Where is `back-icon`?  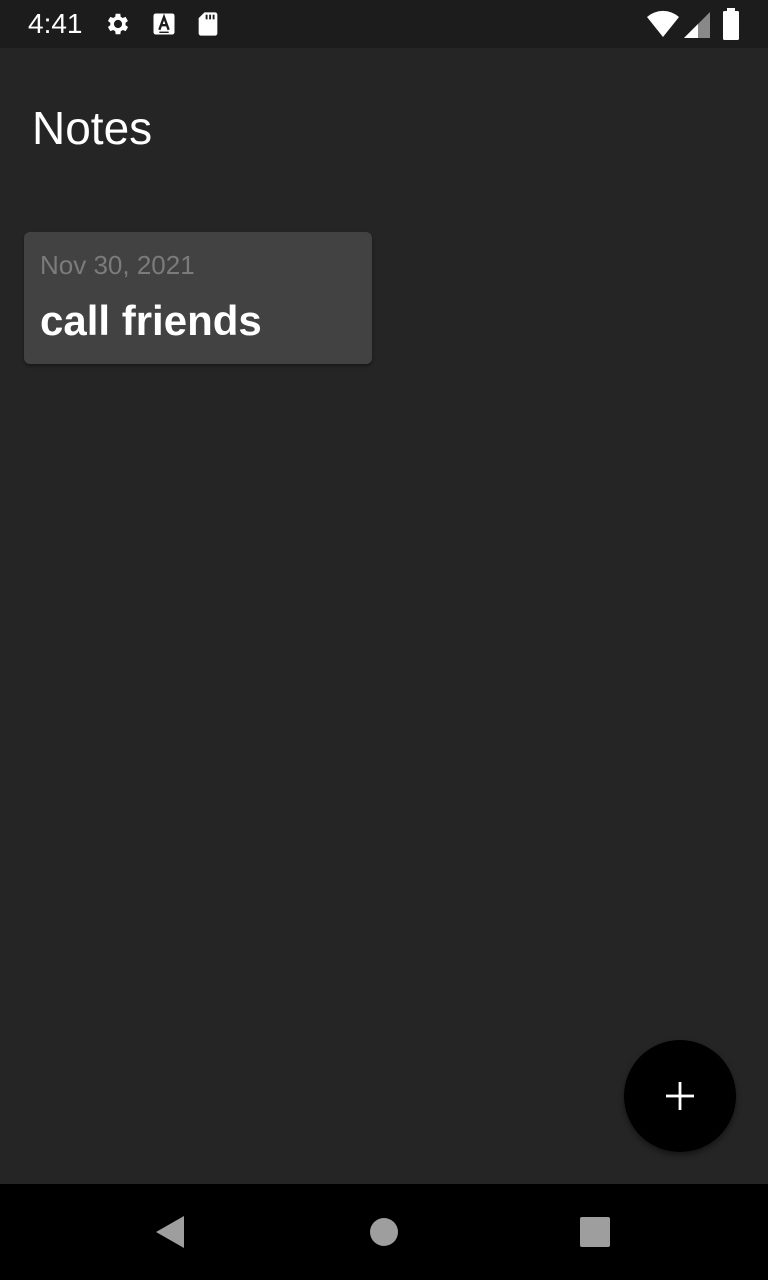
back-icon is located at coordinates (170, 1232).